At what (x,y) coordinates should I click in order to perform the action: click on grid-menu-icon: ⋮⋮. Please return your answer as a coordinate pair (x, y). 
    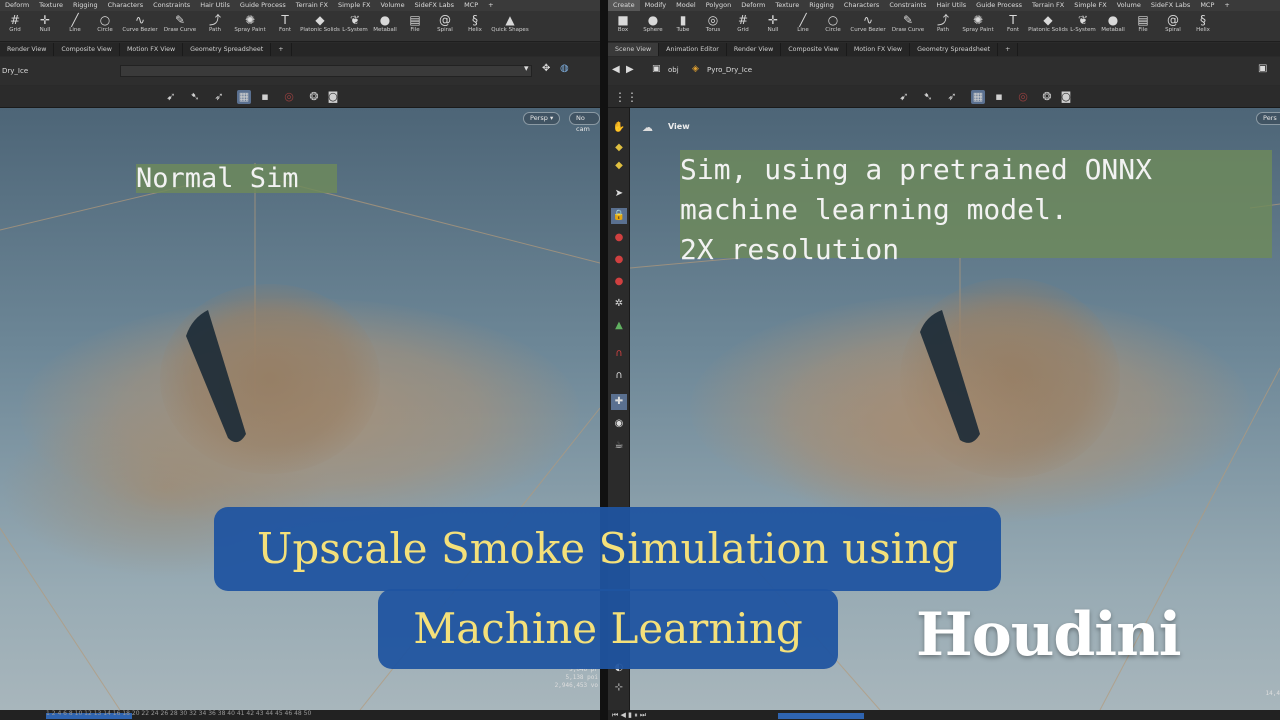
    Looking at the image, I should click on (626, 97).